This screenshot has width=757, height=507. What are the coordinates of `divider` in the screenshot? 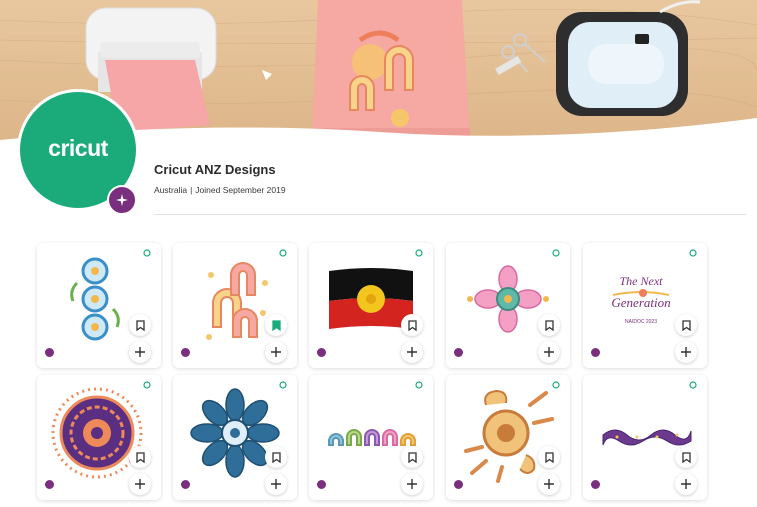 It's located at (450, 214).